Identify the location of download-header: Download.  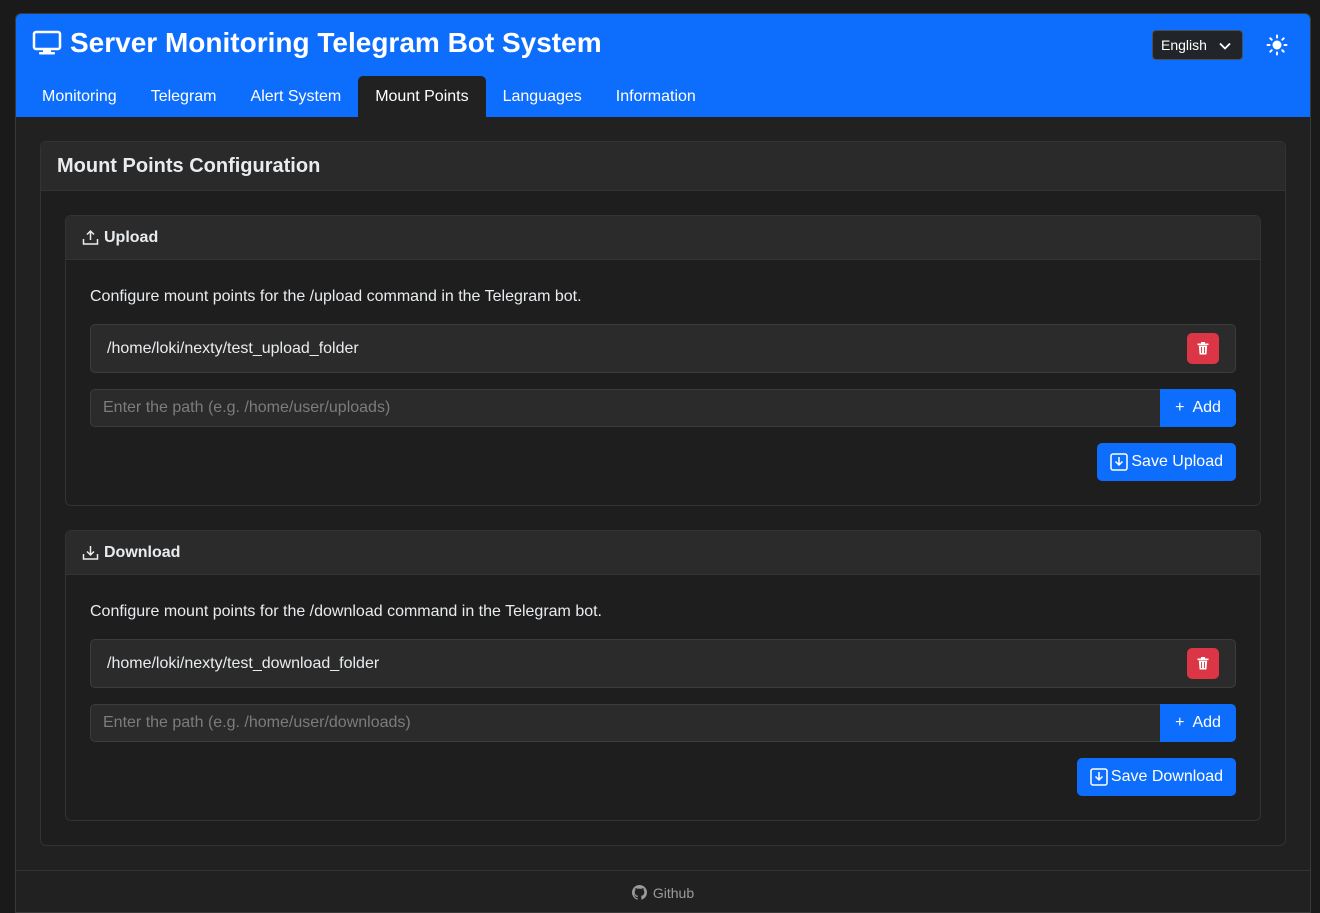
(663, 553).